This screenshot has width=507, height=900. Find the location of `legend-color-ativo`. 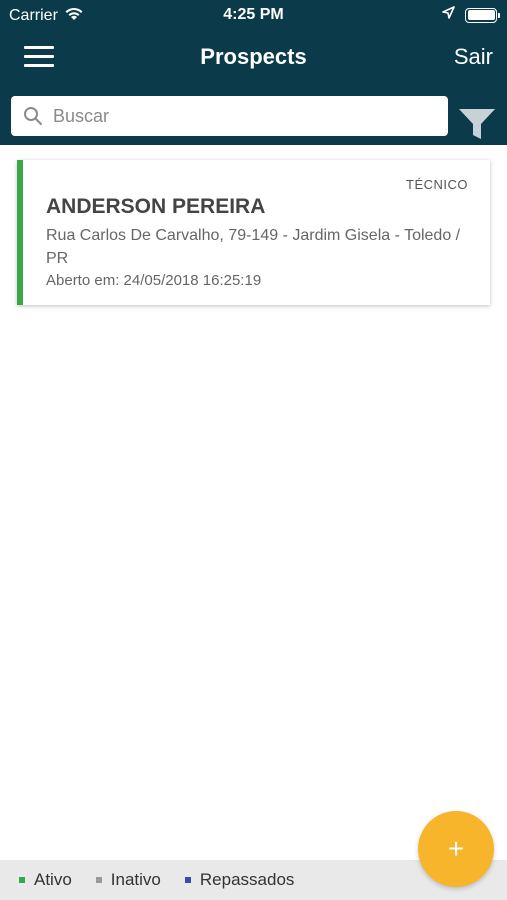

legend-color-ativo is located at coordinates (22, 880).